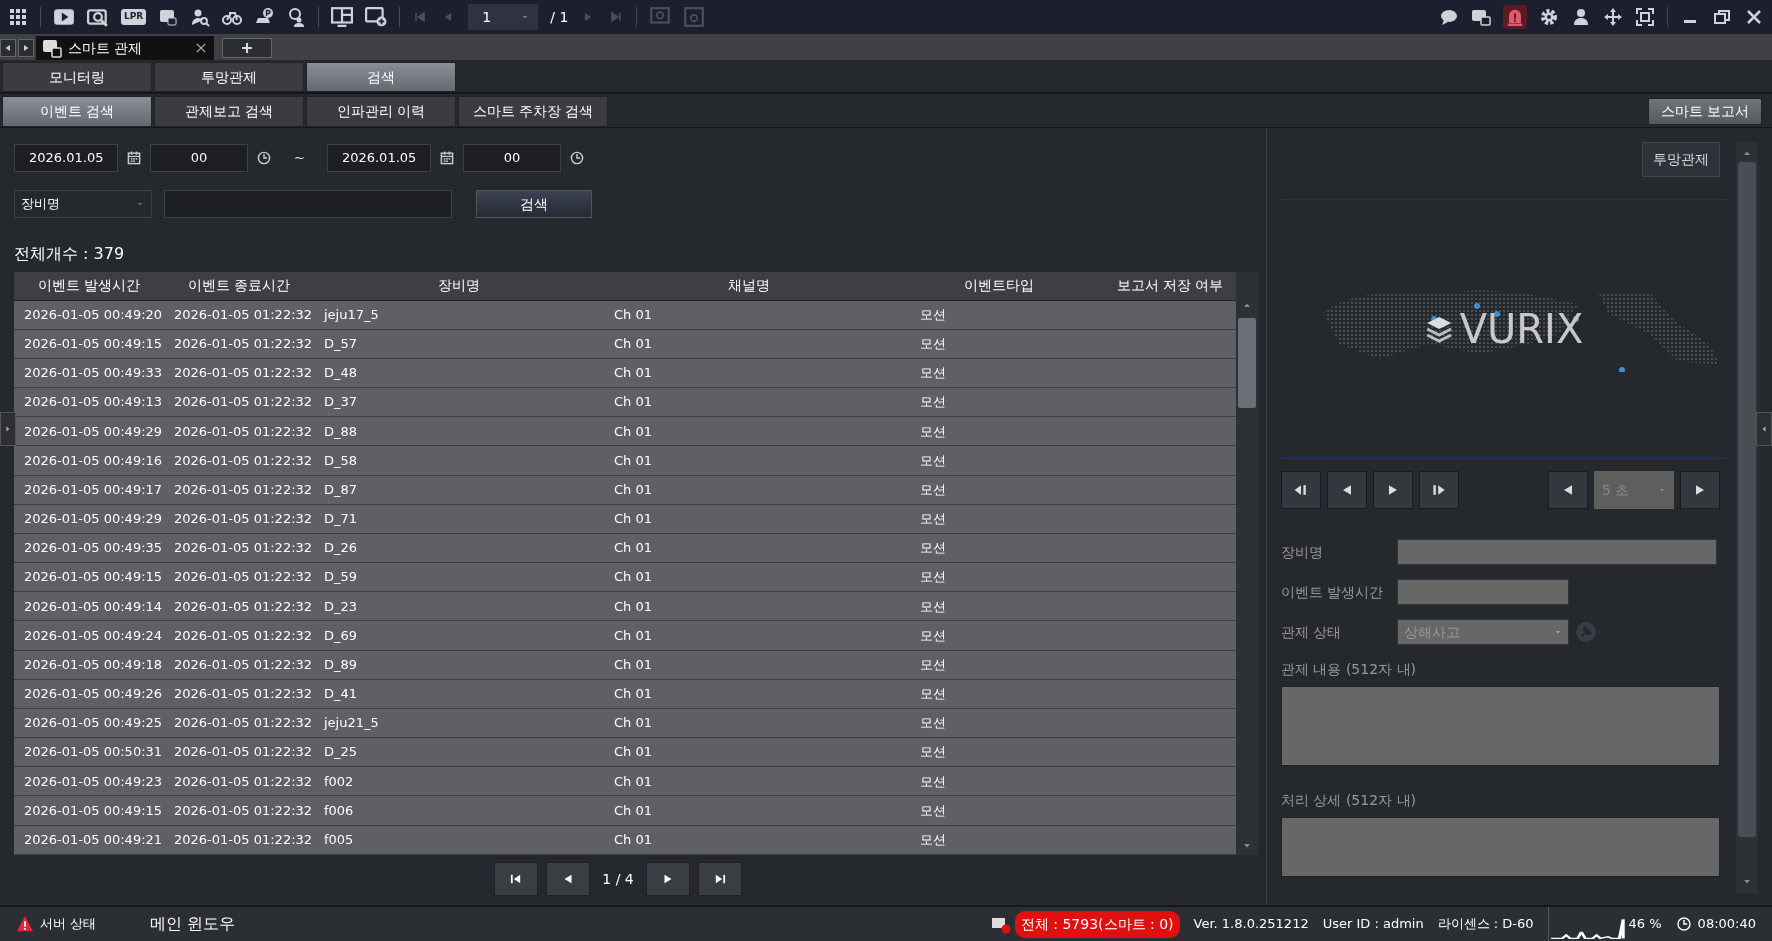  Describe the element at coordinates (18, 17) in the screenshot. I see `apps-grid-icon` at that location.